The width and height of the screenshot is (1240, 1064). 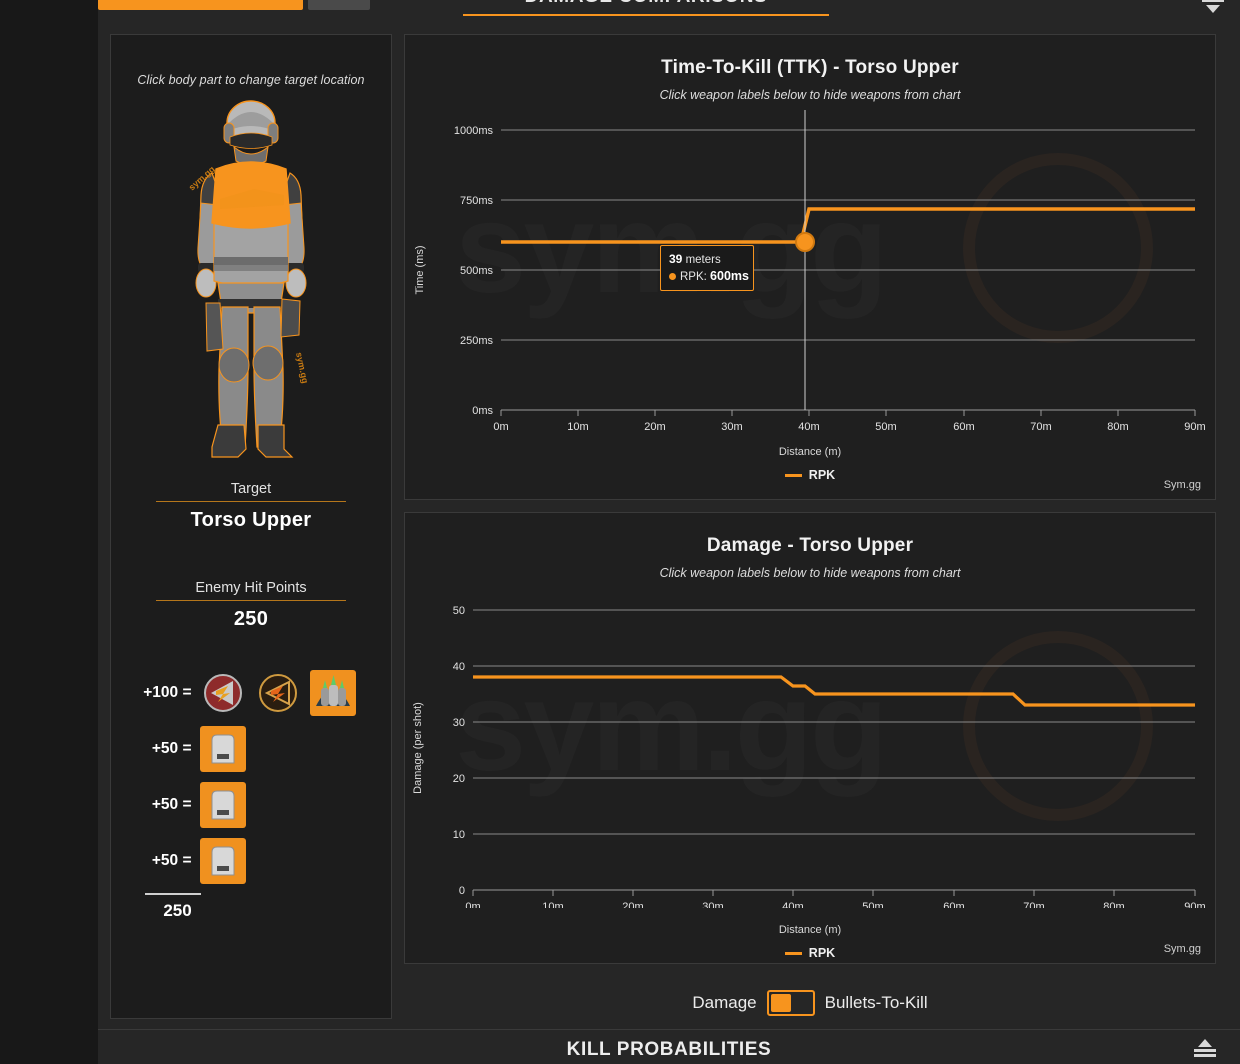 I want to click on soldier-svg: sym.gg sym.gg, so click(x=251, y=280).